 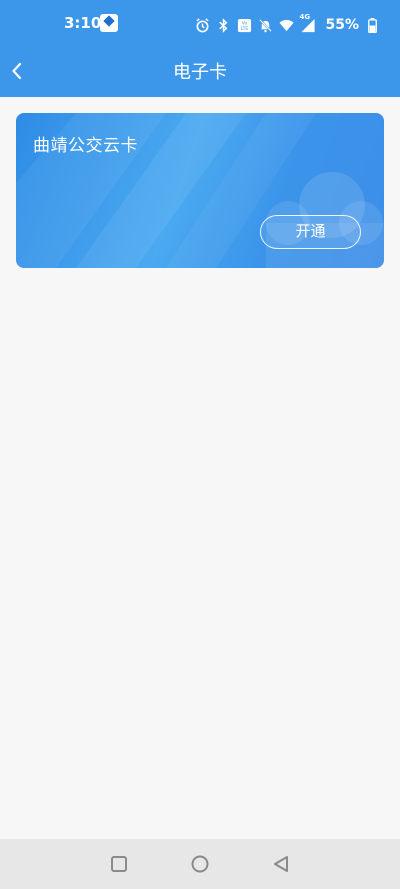 I want to click on wifi-icon, so click(x=287, y=25).